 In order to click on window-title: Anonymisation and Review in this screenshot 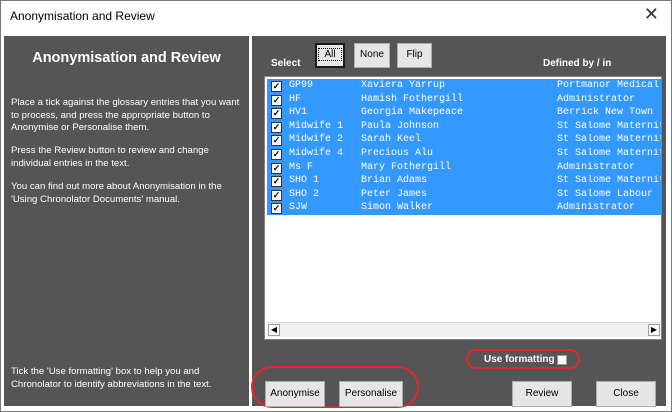, I will do `click(82, 16)`.